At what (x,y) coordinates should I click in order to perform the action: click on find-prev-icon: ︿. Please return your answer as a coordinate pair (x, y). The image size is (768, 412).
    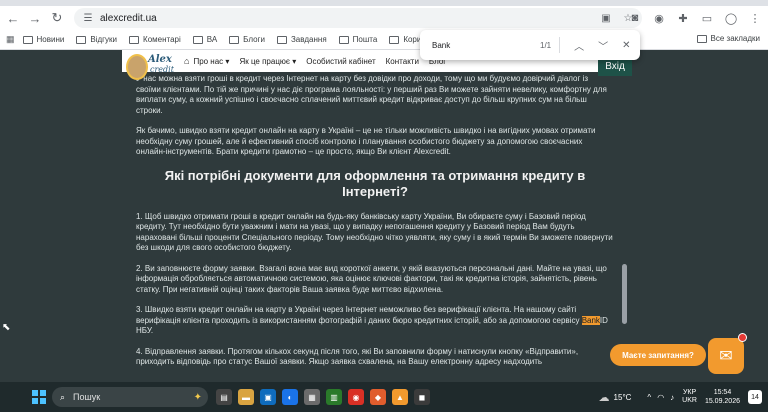
    Looking at the image, I should click on (579, 45).